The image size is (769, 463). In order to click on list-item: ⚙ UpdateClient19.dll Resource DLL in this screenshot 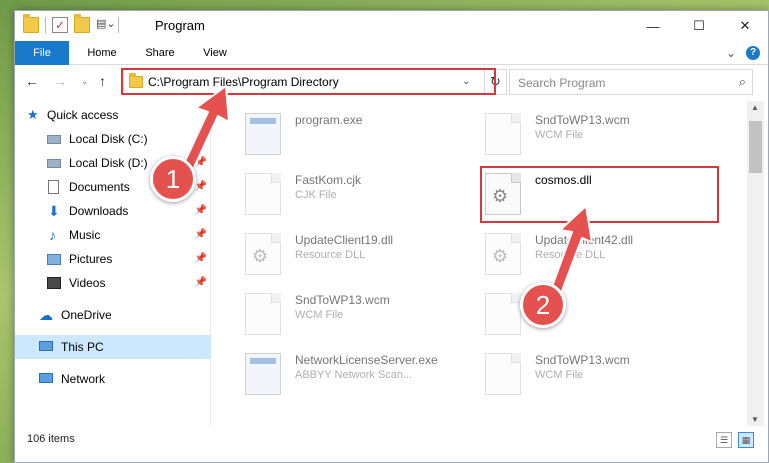, I will do `click(365, 256)`.